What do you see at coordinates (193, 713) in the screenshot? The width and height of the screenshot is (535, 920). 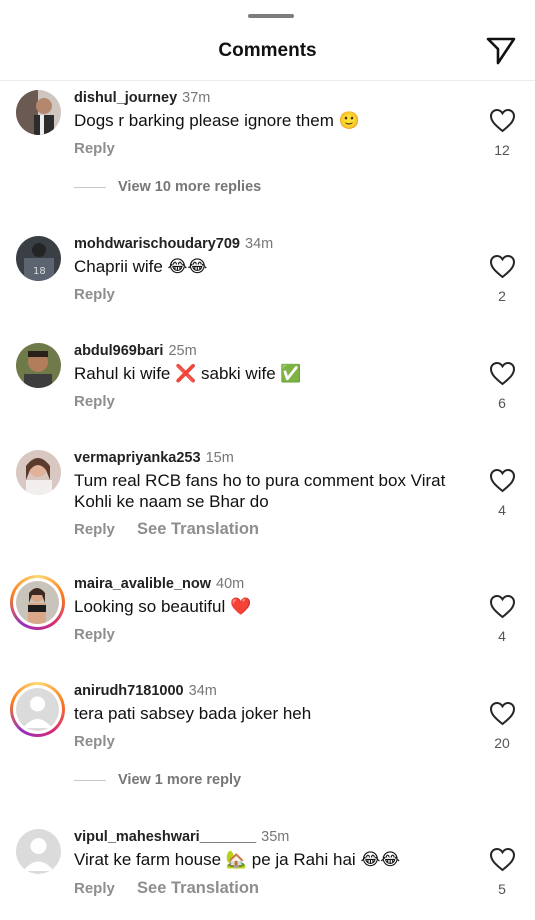 I see `comment-text: tera pati sabsey bada joker heh` at bounding box center [193, 713].